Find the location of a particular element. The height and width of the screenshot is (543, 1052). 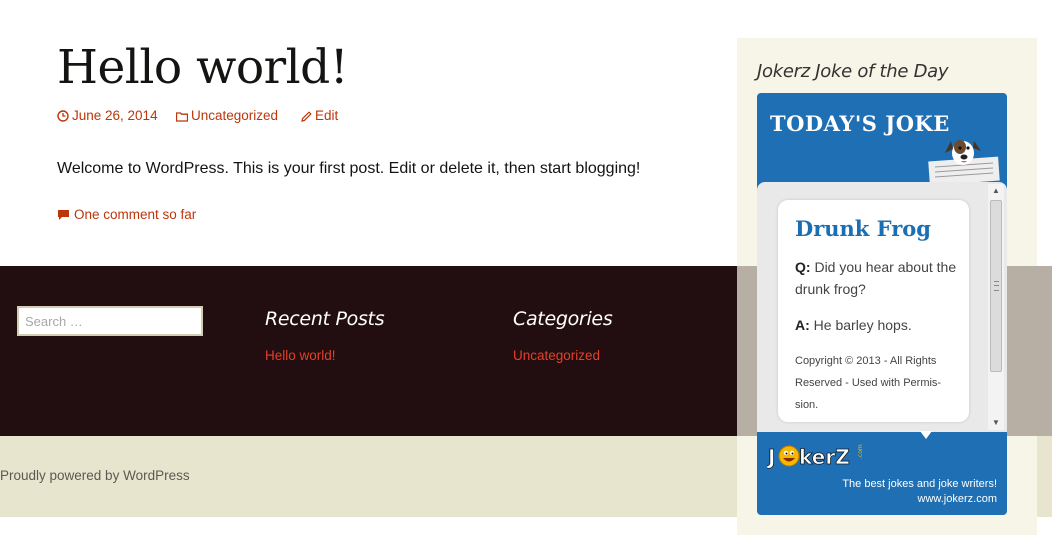

comments-link: One comment so far is located at coordinates (126, 214).